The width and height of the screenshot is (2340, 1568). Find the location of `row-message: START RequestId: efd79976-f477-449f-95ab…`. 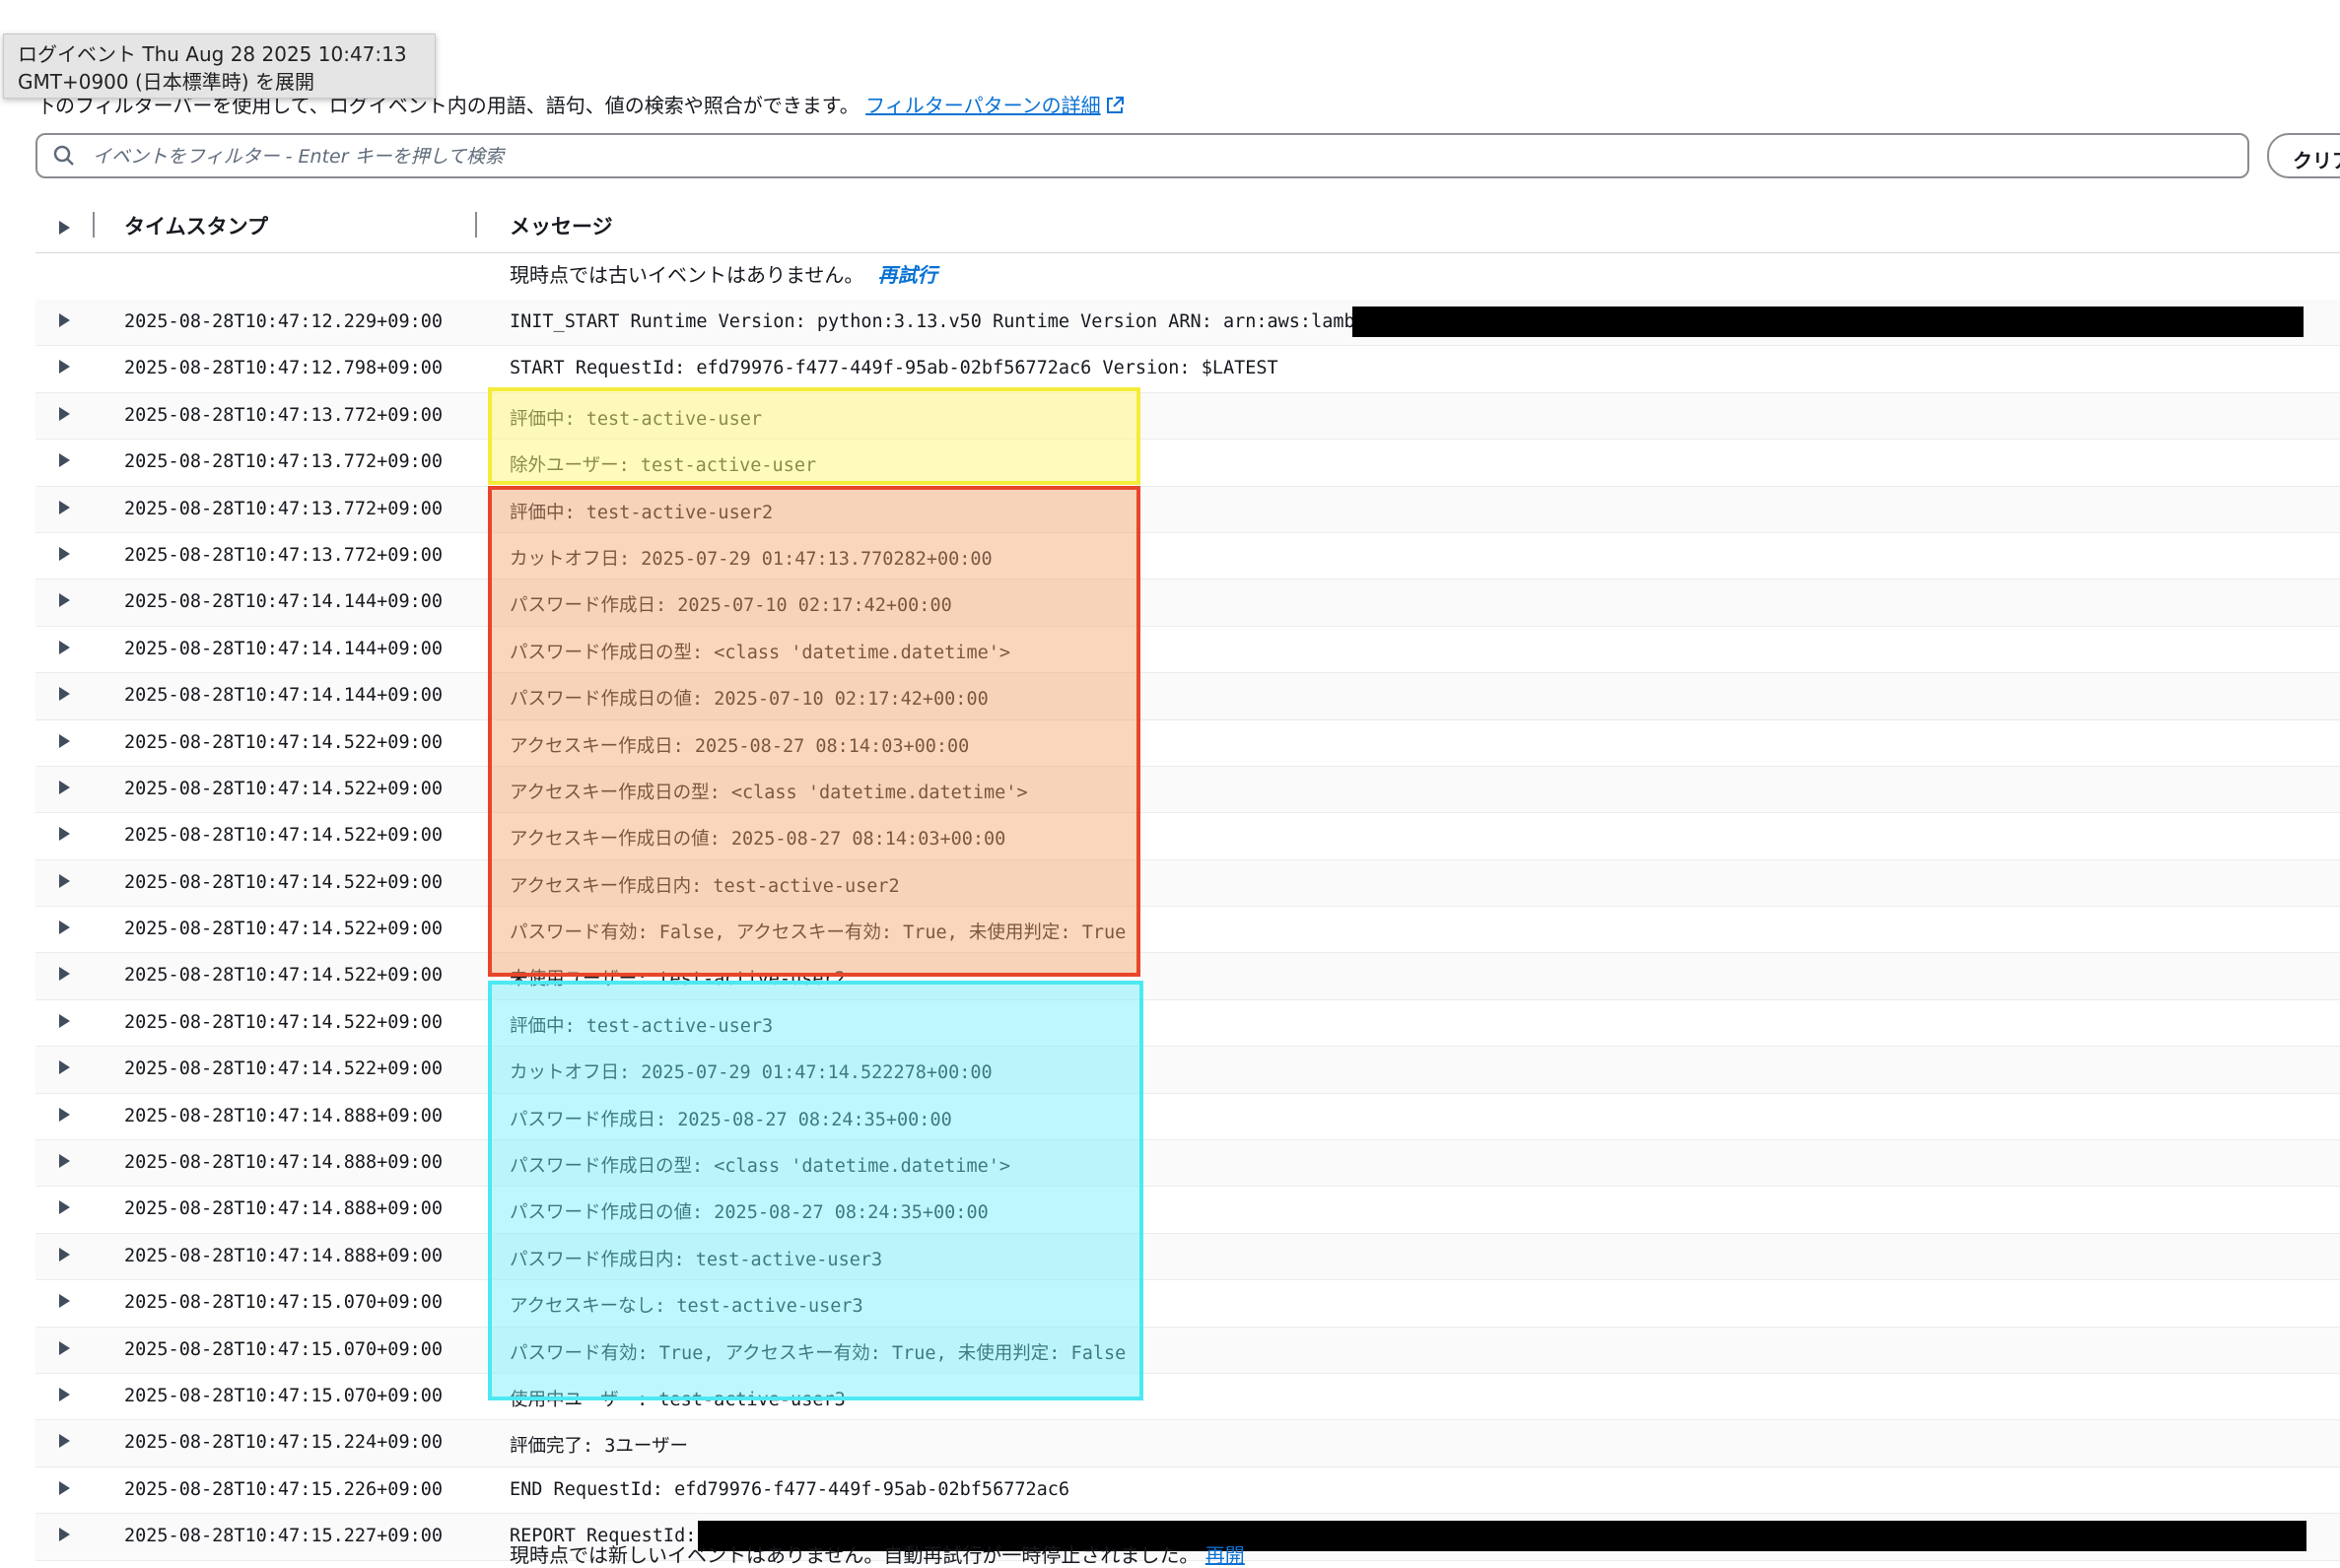

row-message: START RequestId: efd79976-f477-449f-95ab… is located at coordinates (894, 368).